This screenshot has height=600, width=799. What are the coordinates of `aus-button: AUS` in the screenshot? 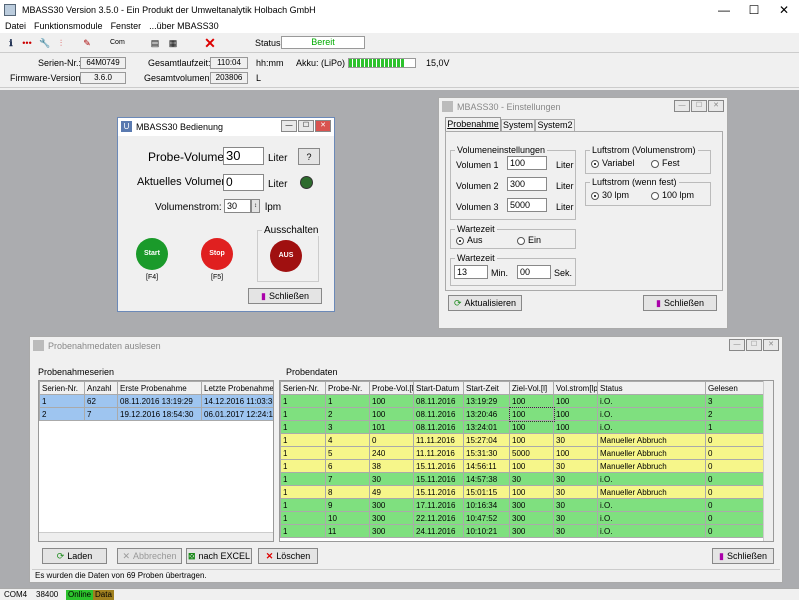 It's located at (286, 256).